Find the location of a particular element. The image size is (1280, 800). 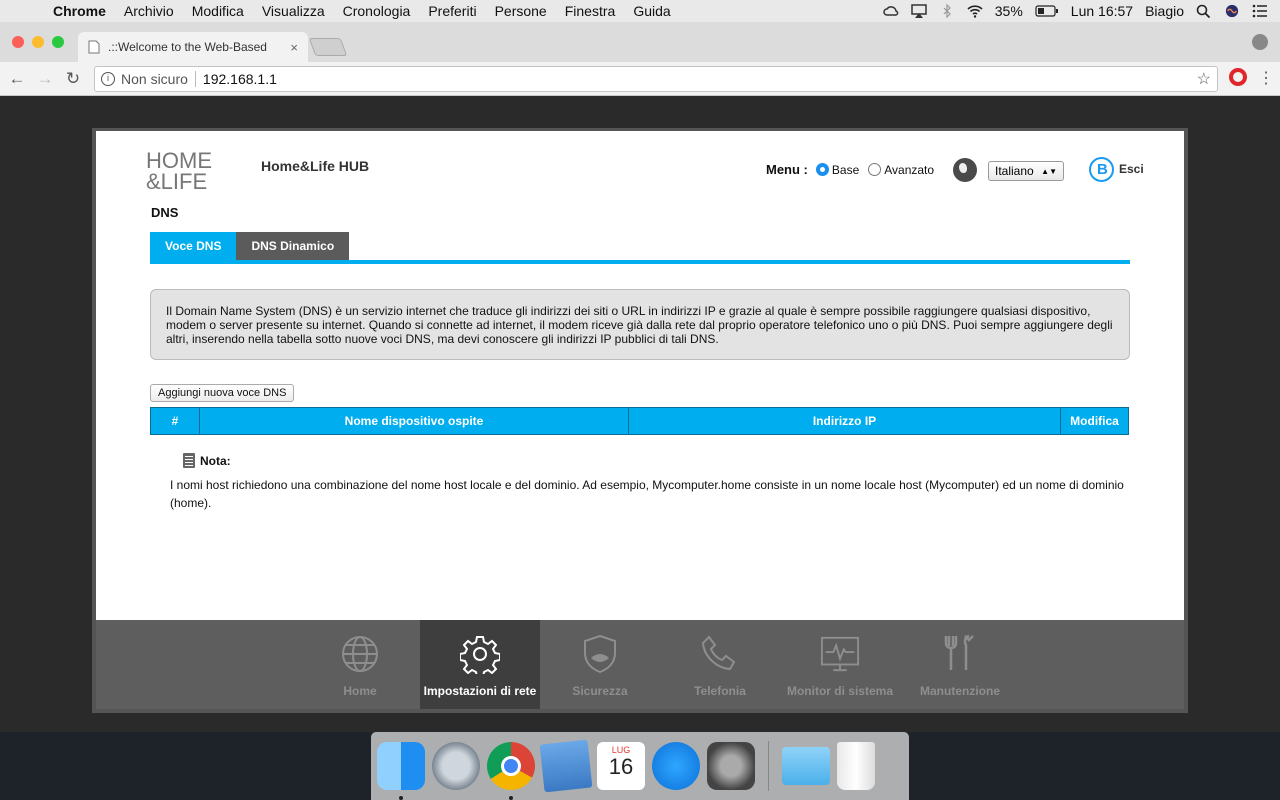

nav-item-system-monitor-label: Monitor di sistema is located at coordinates (839, 691).